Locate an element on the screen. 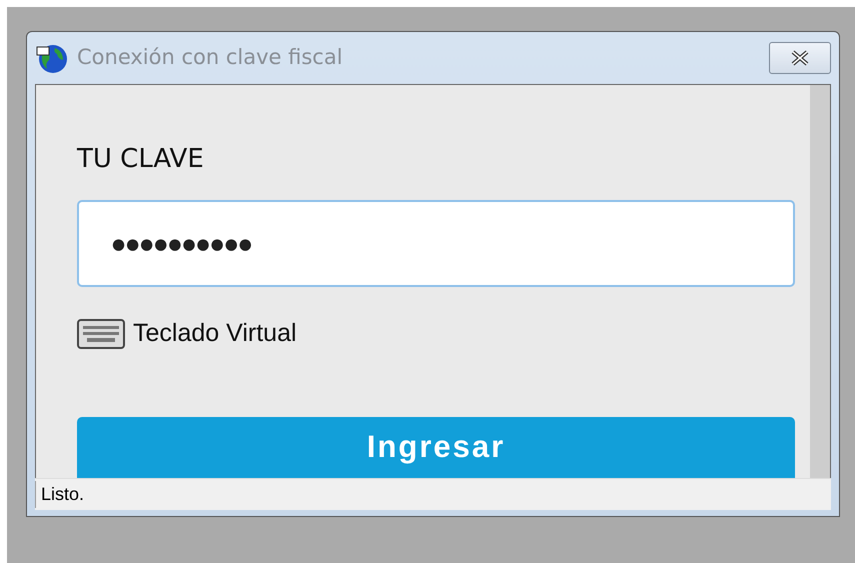  close-button is located at coordinates (800, 58).